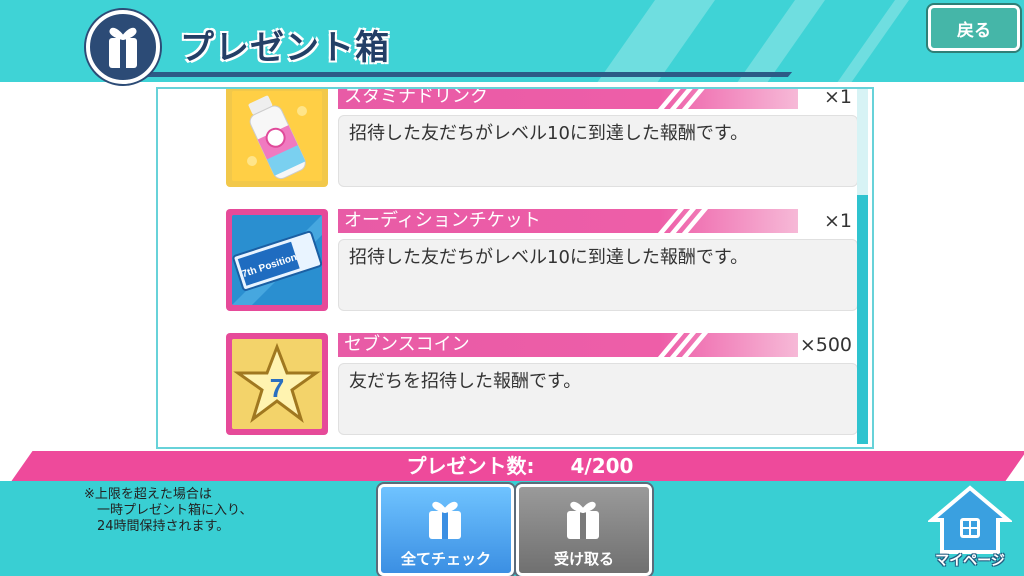  I want to click on check-all-button: 全てチェック, so click(446, 530).